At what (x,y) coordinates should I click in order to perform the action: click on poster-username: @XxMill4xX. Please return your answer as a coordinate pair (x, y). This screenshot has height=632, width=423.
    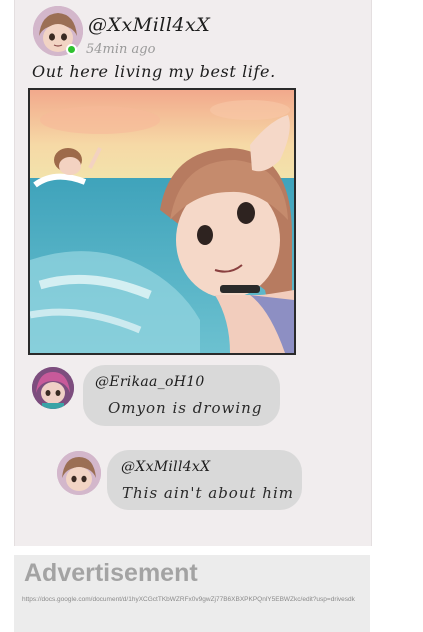
    Looking at the image, I should click on (149, 25).